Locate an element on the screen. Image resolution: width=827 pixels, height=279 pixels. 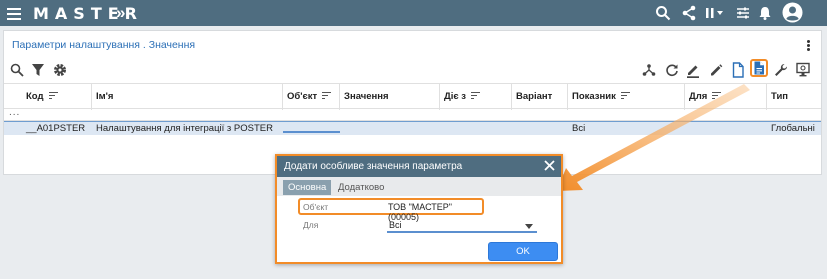
column-indicator: Показник is located at coordinates (626, 97).